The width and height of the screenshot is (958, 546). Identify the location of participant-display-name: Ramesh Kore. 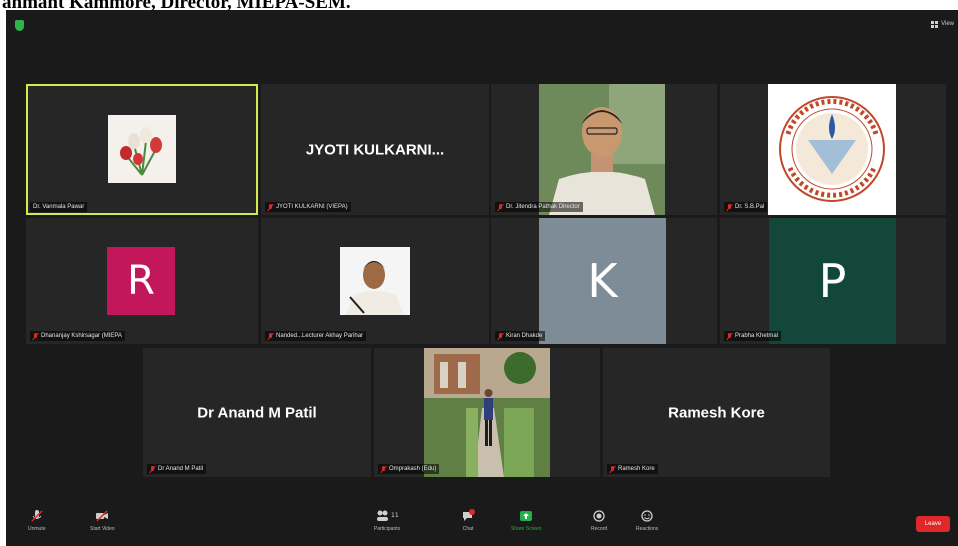
(716, 412).